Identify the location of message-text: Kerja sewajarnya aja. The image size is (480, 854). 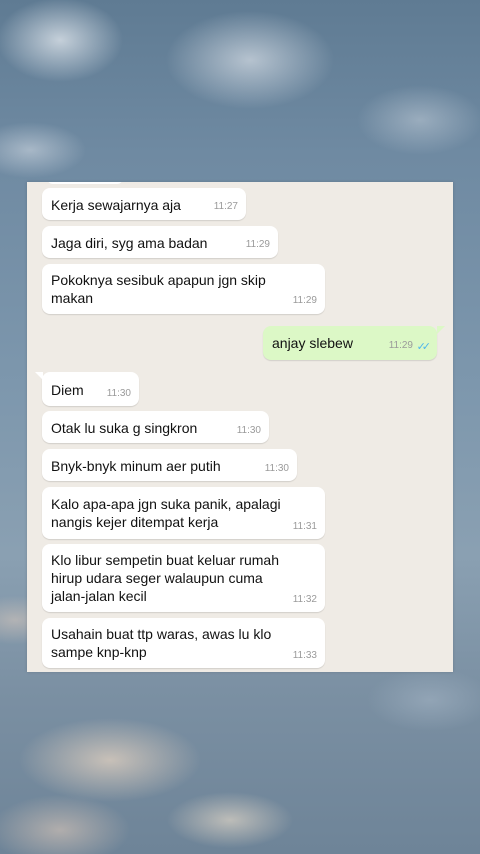
(116, 205).